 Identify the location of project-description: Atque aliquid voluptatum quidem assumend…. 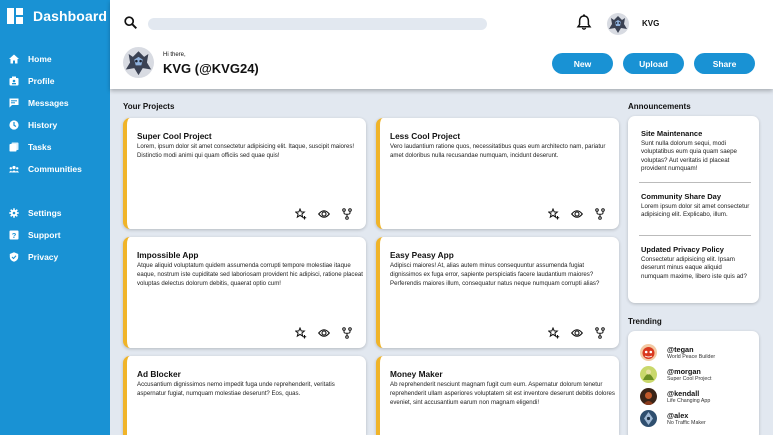
(250, 274).